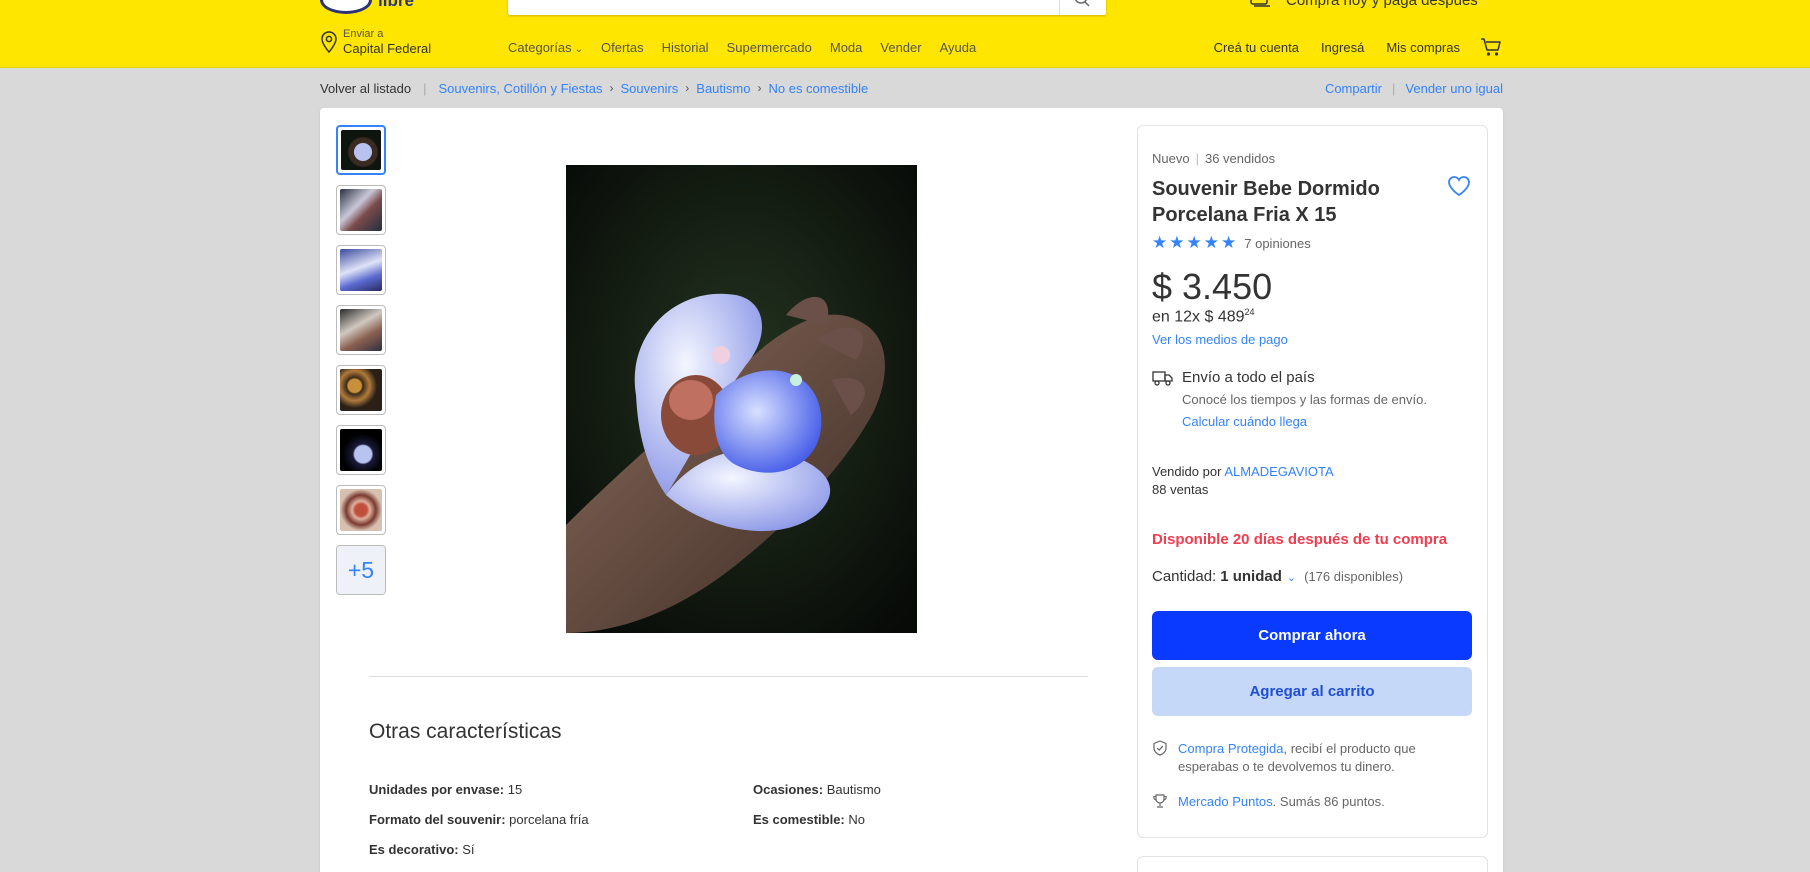 This screenshot has height=872, width=1810. I want to click on seller-info: Vendido por ALMADEGAVIOTA, so click(1243, 471).